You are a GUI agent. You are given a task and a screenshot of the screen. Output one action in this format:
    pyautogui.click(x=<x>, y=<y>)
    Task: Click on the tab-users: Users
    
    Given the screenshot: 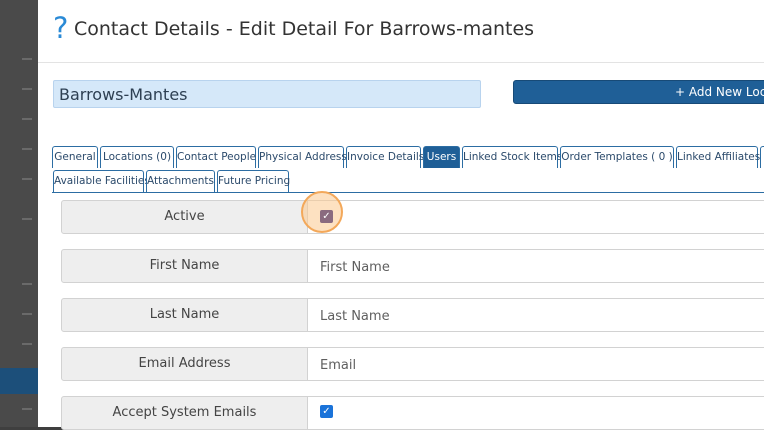 What is the action you would take?
    pyautogui.click(x=441, y=157)
    